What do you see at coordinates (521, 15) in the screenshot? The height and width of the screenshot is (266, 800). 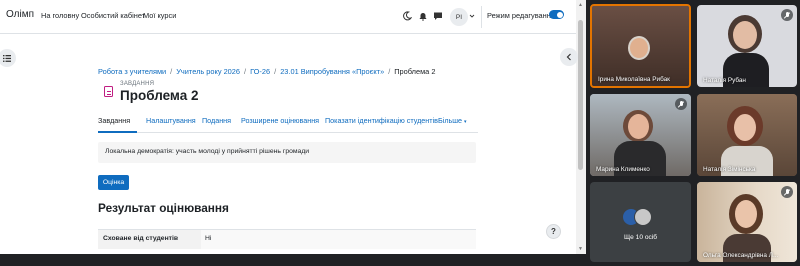 I see `edit-mode-label: Режим редагування` at bounding box center [521, 15].